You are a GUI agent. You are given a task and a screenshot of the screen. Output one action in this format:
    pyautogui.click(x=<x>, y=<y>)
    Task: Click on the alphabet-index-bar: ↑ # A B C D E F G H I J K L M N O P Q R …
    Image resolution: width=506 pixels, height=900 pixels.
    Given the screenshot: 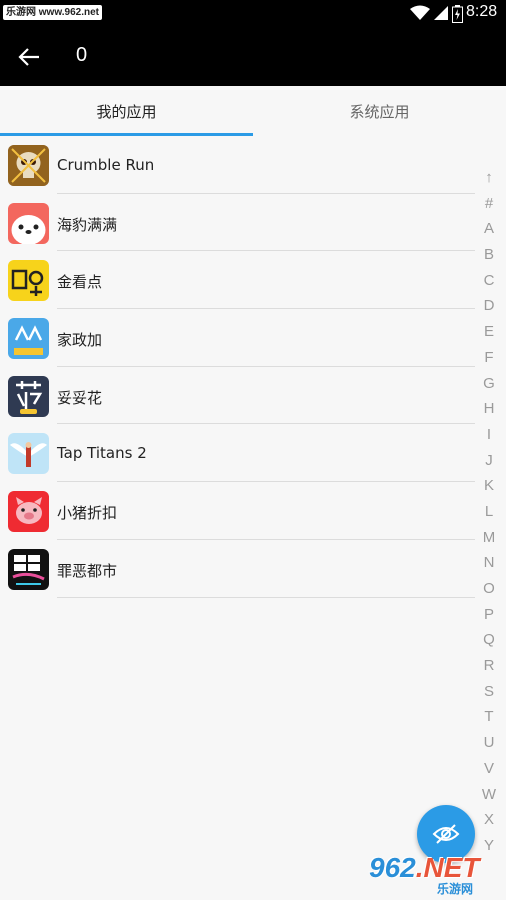 What is the action you would take?
    pyautogui.click(x=489, y=512)
    